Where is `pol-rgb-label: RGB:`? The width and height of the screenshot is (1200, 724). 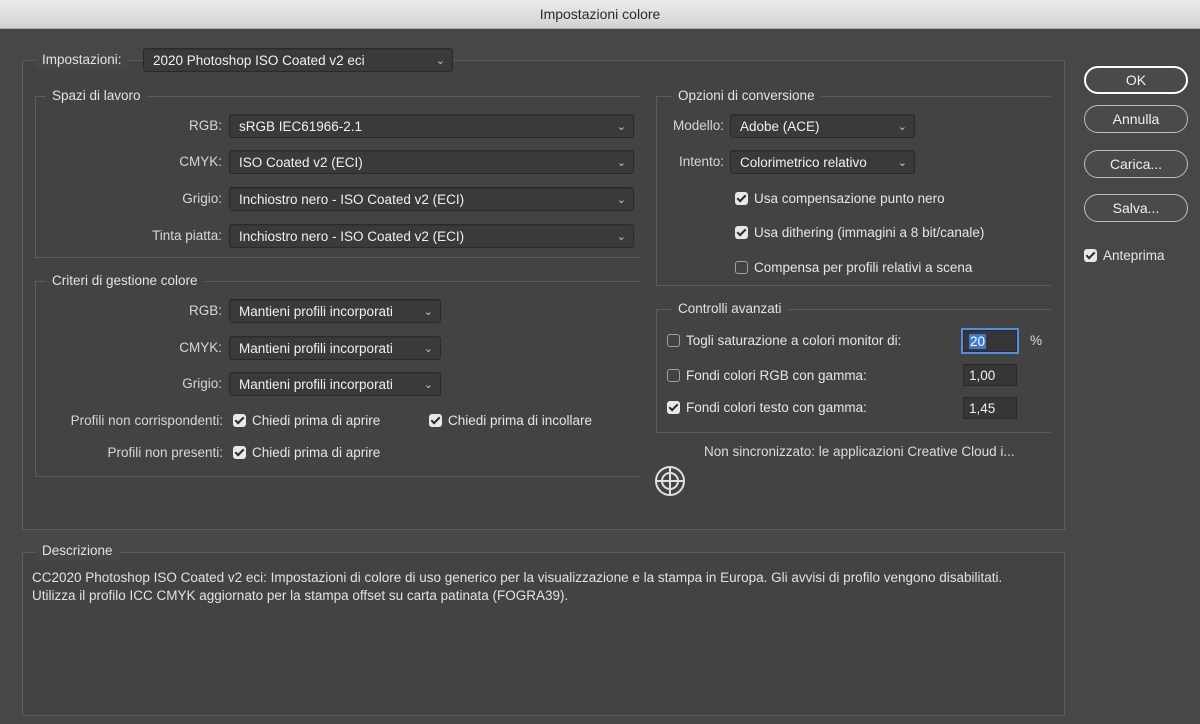 pol-rgb-label: RGB: is located at coordinates (205, 310).